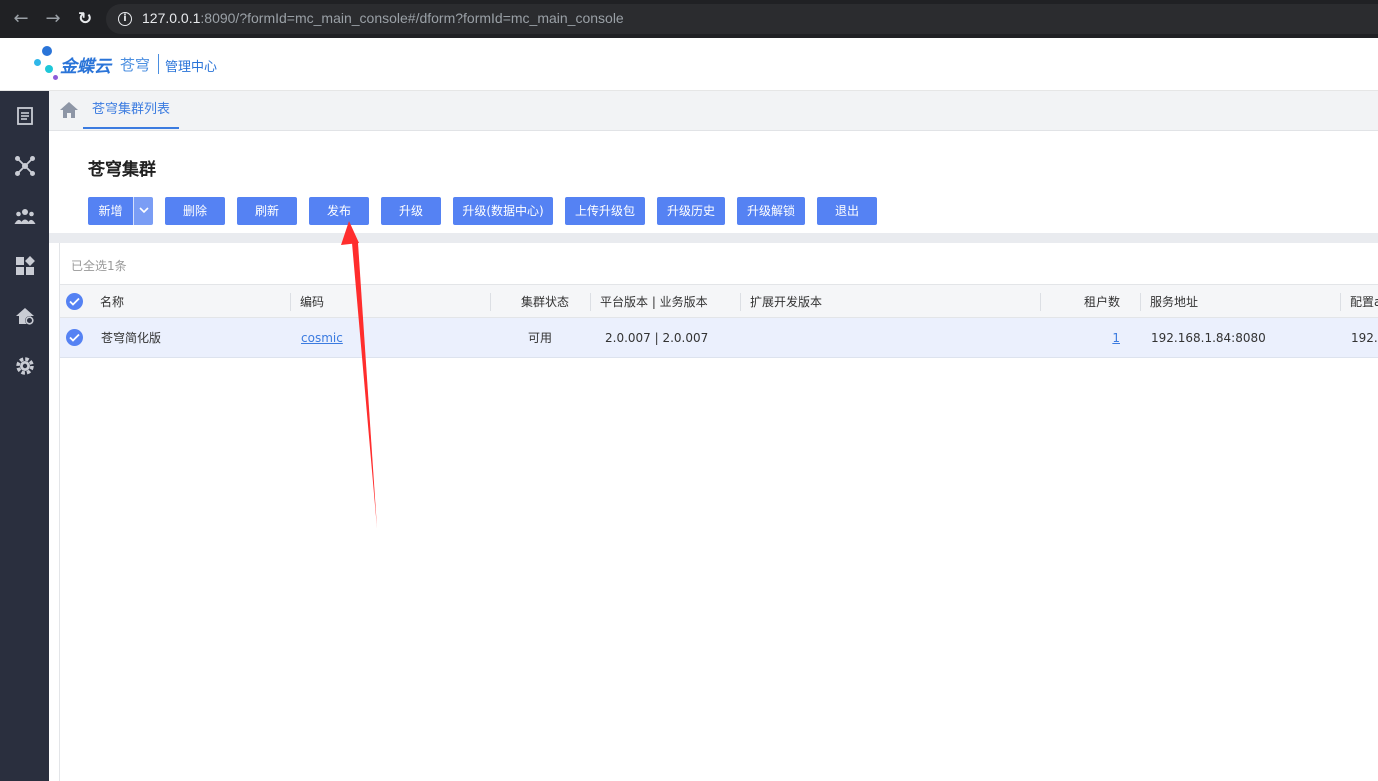  I want to click on cell-service-address: 192.168.1.84:8080, so click(1208, 337).